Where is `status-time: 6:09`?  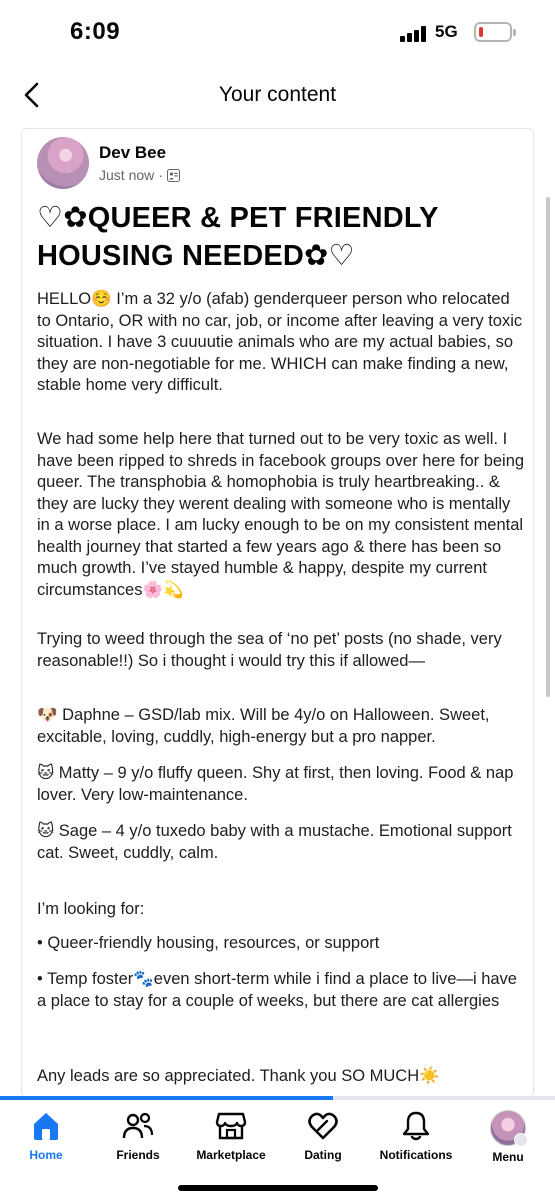 status-time: 6:09 is located at coordinates (95, 31).